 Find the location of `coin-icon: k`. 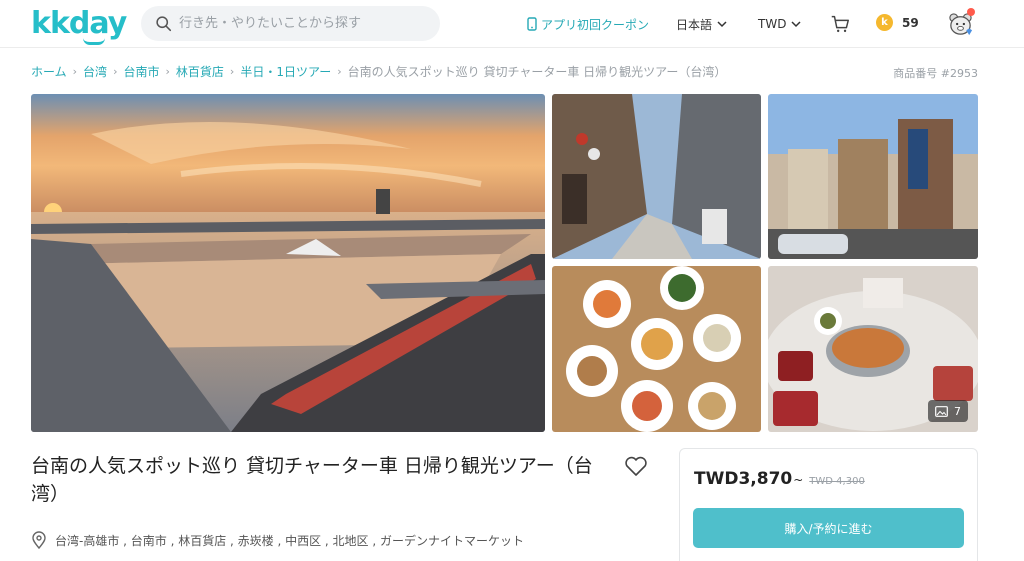

coin-icon: k is located at coordinates (884, 22).